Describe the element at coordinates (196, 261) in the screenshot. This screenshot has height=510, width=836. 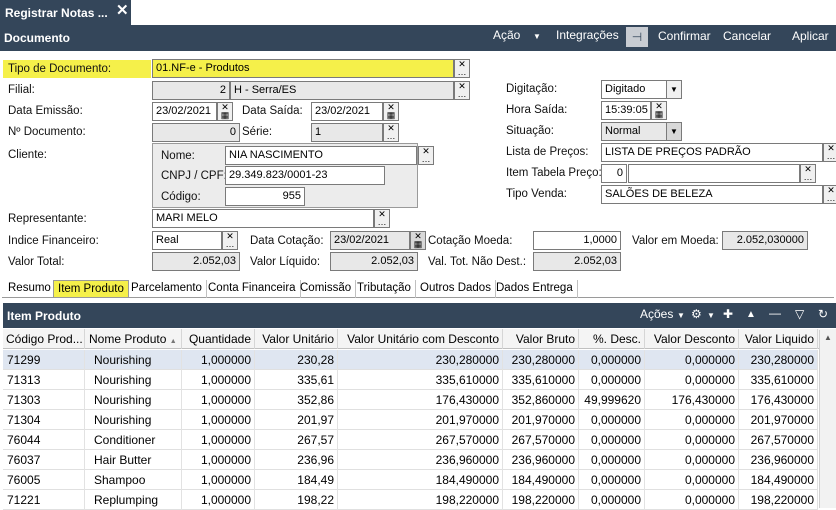
I see `valor-total-field: 2.052,03` at that location.